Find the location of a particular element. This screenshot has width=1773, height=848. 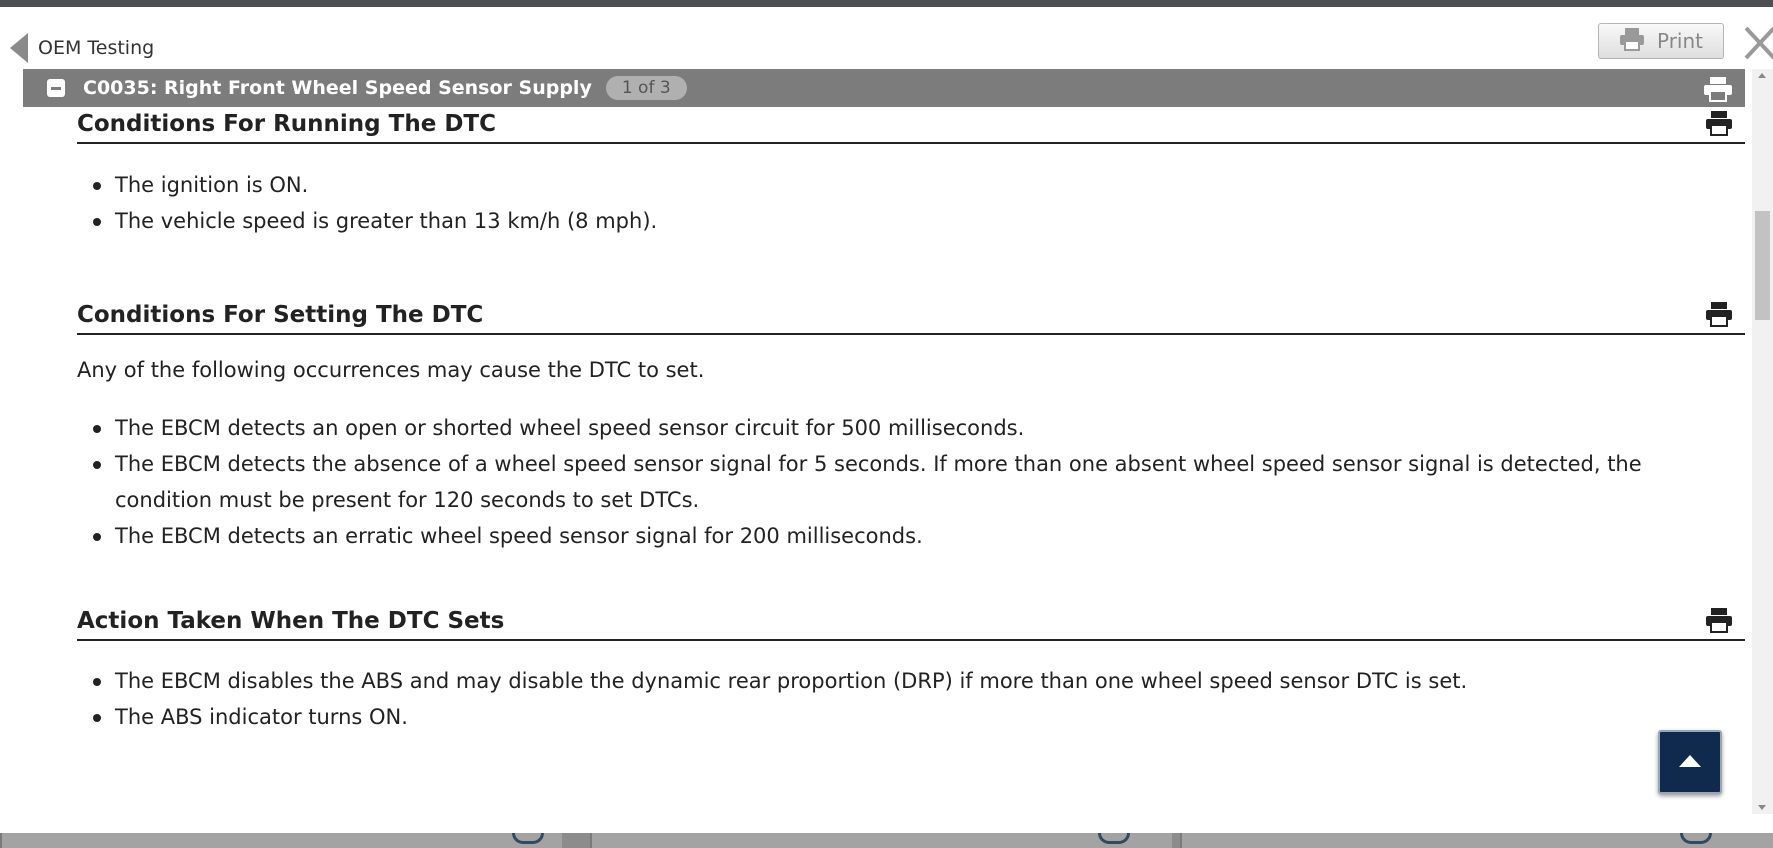

scroll-to-top-button is located at coordinates (1690, 762).